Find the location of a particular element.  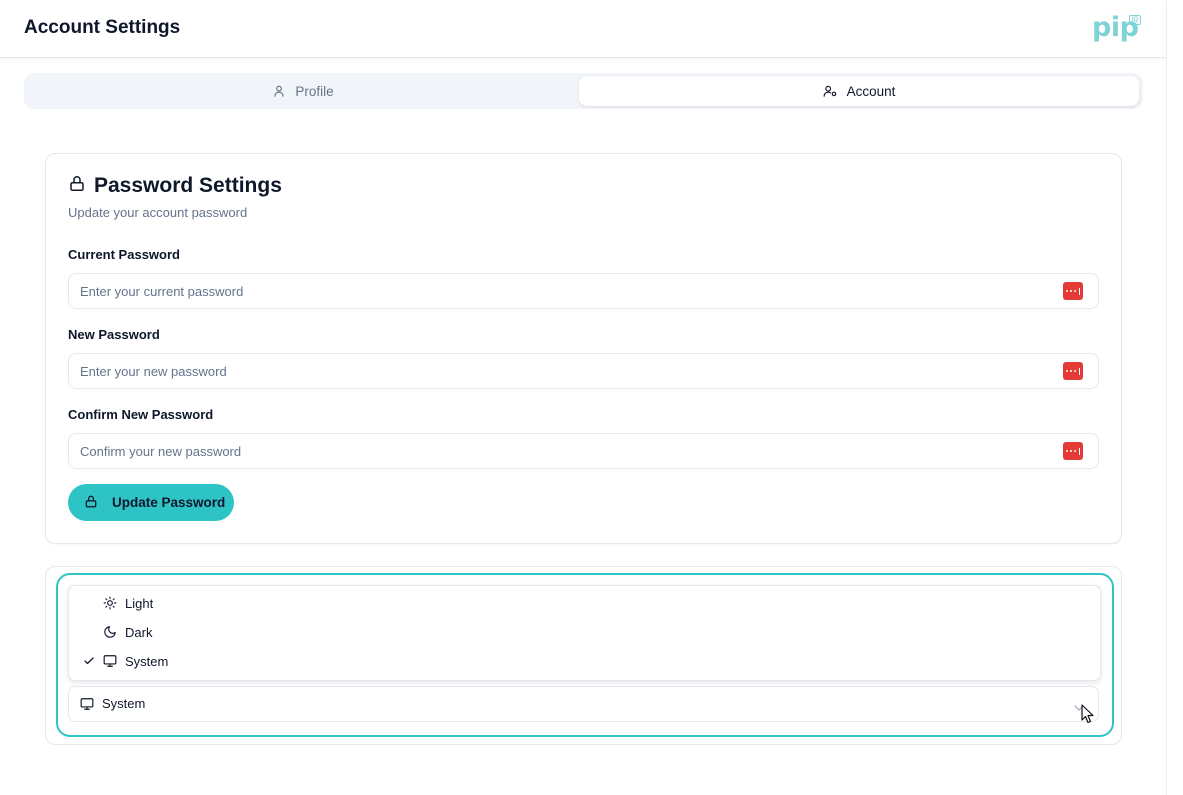

sun-icon is located at coordinates (110, 604).